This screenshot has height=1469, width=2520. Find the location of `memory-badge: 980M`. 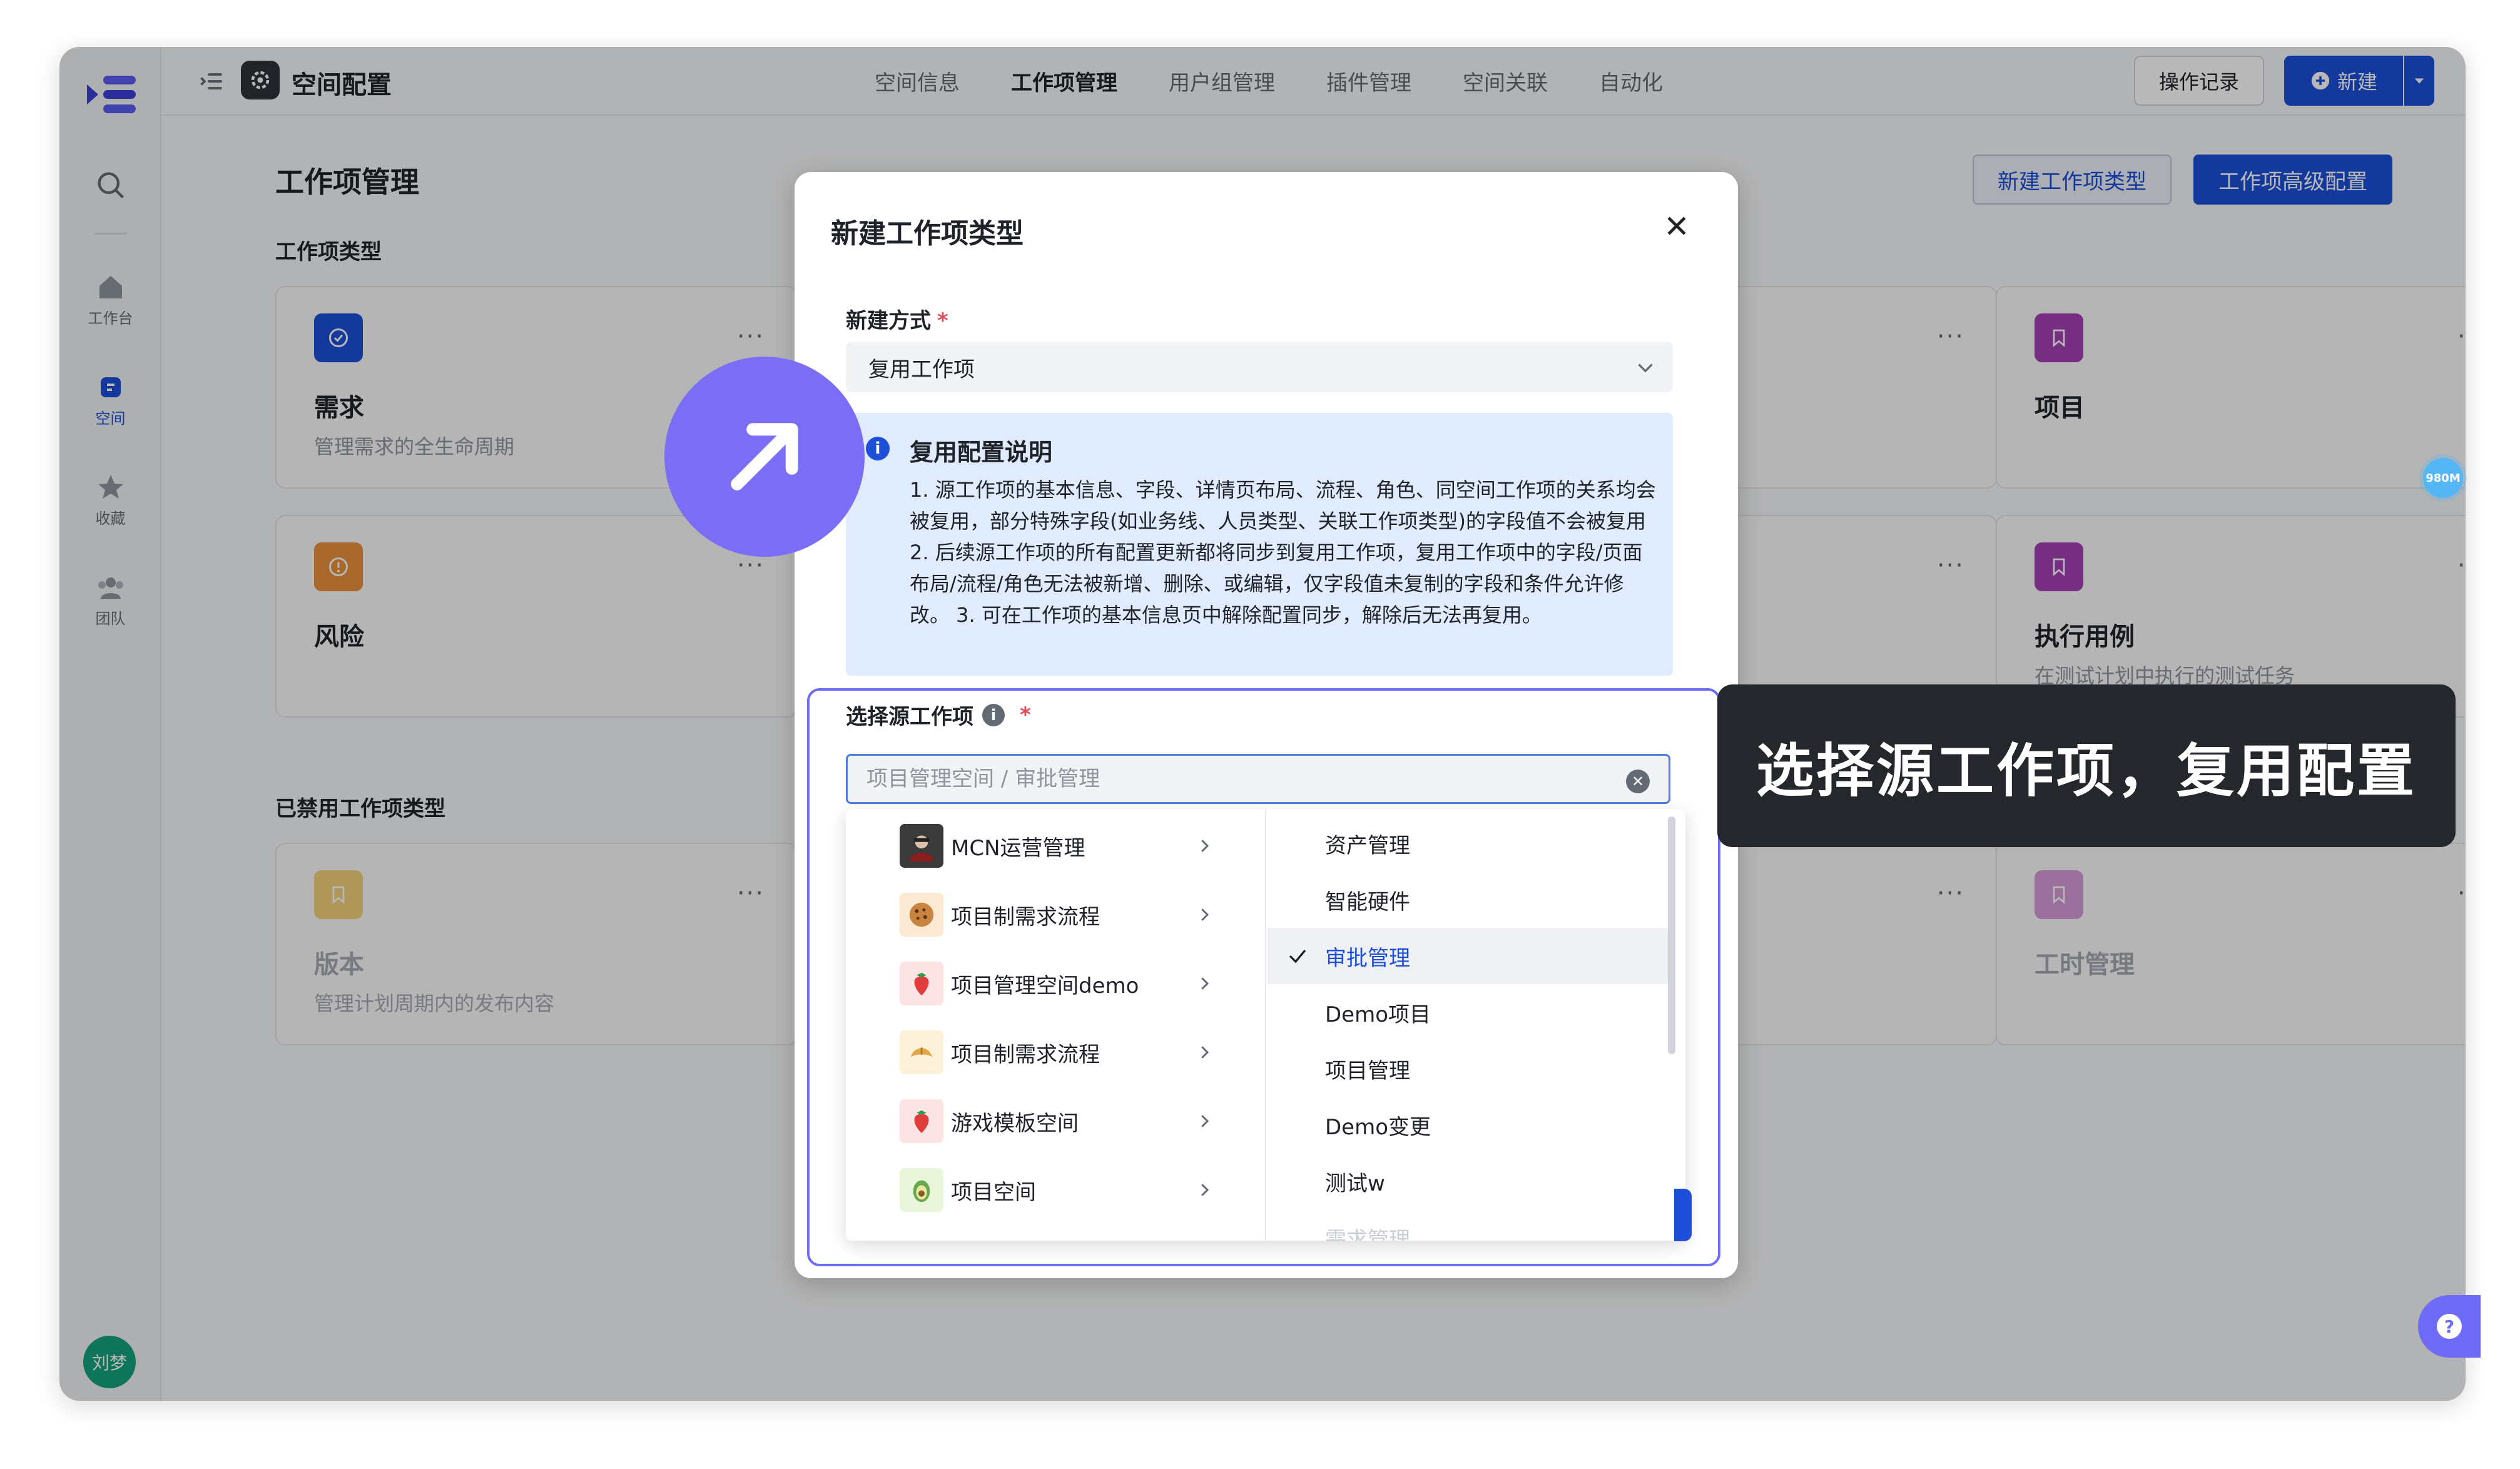

memory-badge: 980M is located at coordinates (2443, 478).